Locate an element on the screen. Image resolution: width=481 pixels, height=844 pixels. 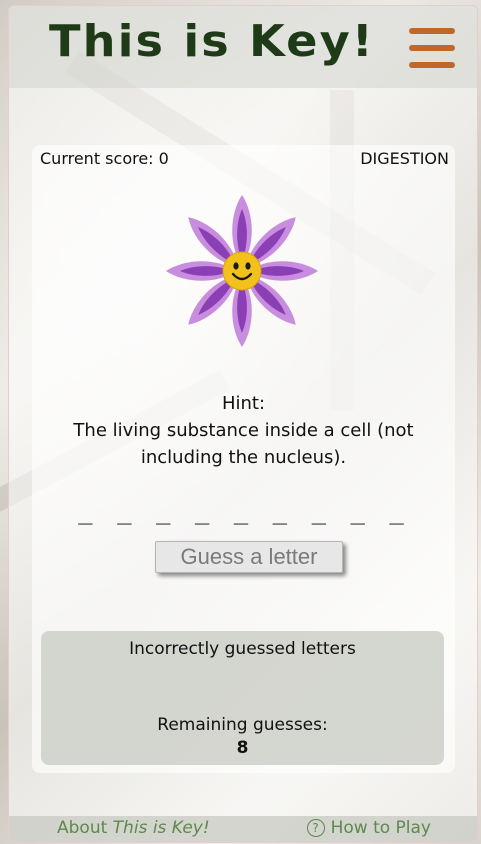
how-to-play-link: ? How to Play is located at coordinates (368, 828).